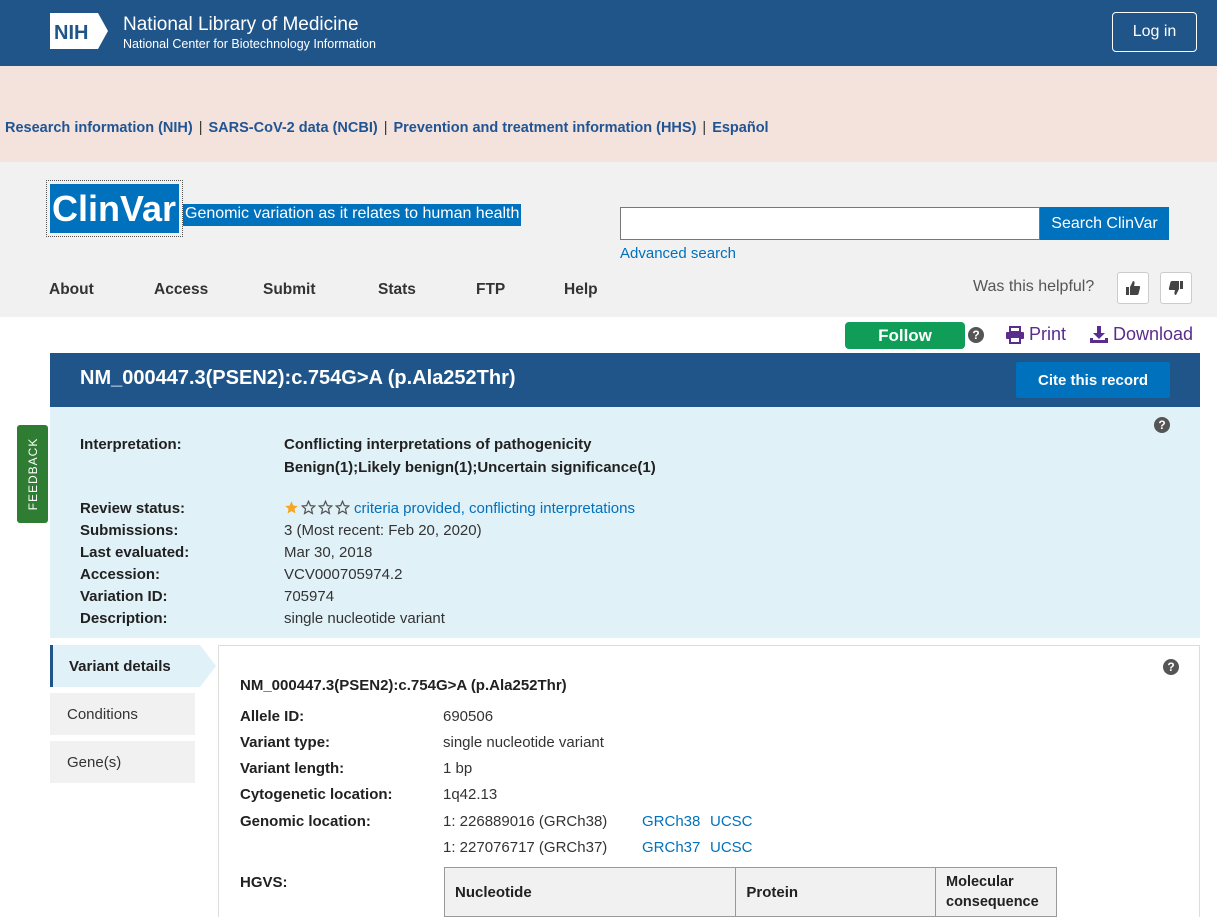 The height and width of the screenshot is (917, 1217). Describe the element at coordinates (1171, 667) in the screenshot. I see `details-help-icon: ?` at that location.